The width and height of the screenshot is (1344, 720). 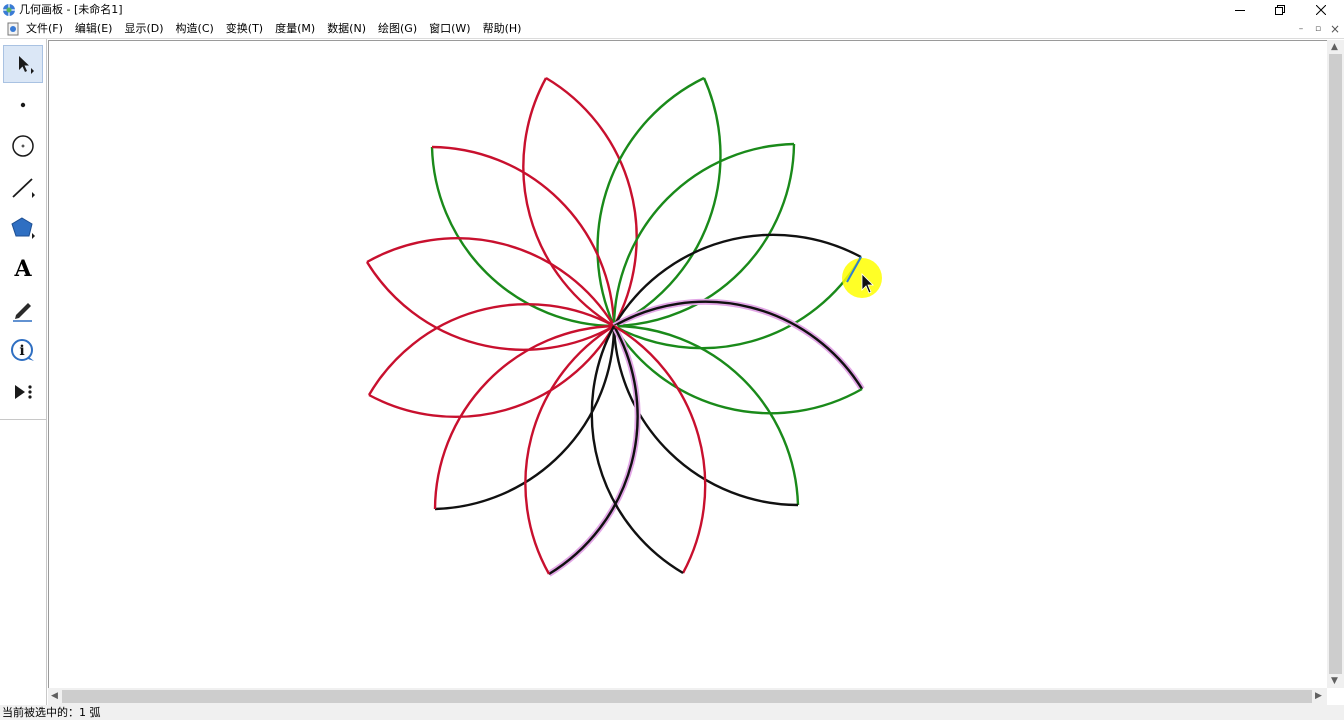 What do you see at coordinates (1318, 29) in the screenshot?
I see `doc-restore-button: ▫` at bounding box center [1318, 29].